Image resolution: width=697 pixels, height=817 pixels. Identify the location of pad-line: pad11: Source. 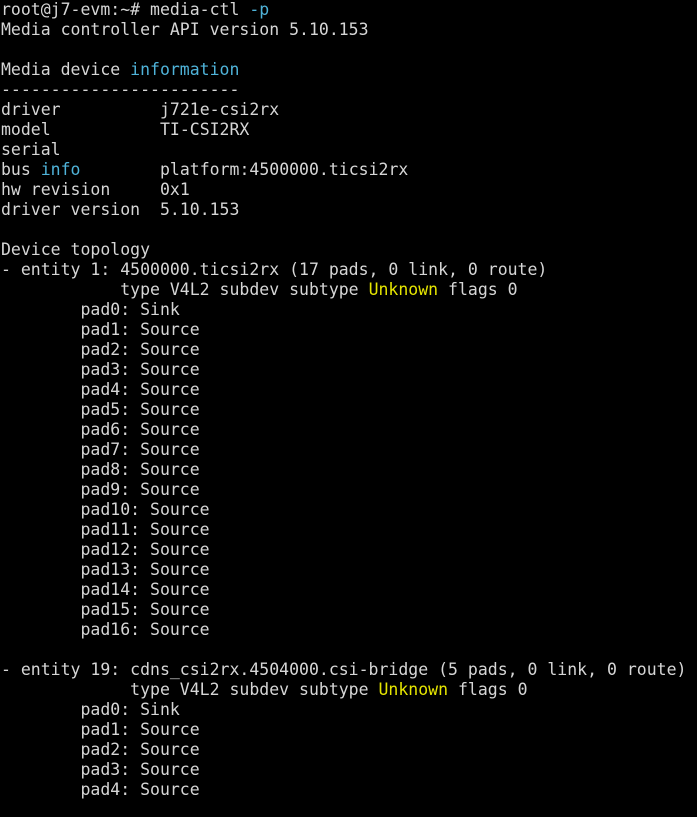
(105, 529).